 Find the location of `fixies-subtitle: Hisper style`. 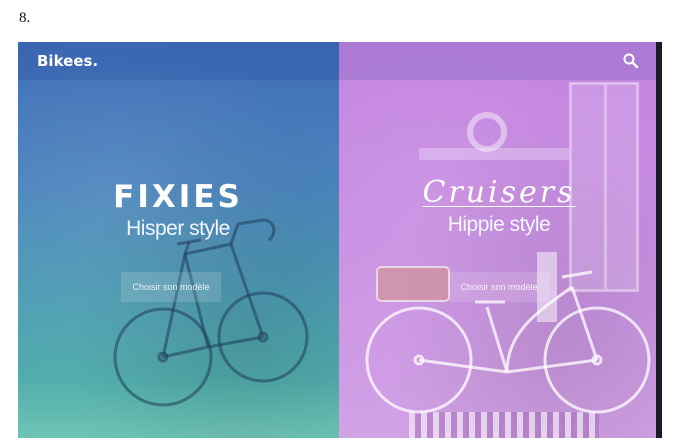

fixies-subtitle: Hisper style is located at coordinates (178, 228).